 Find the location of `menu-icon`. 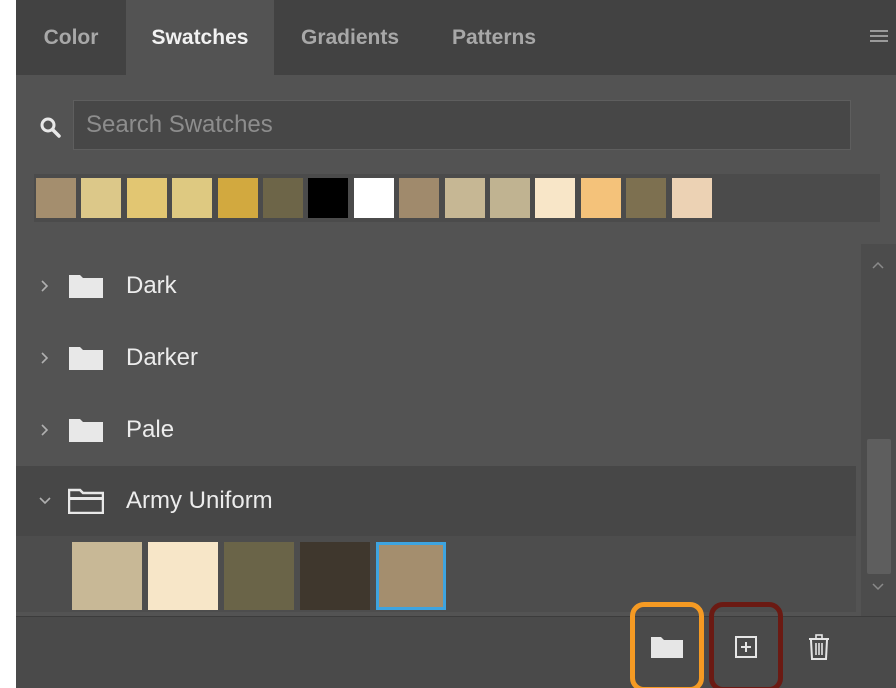

menu-icon is located at coordinates (879, 38).